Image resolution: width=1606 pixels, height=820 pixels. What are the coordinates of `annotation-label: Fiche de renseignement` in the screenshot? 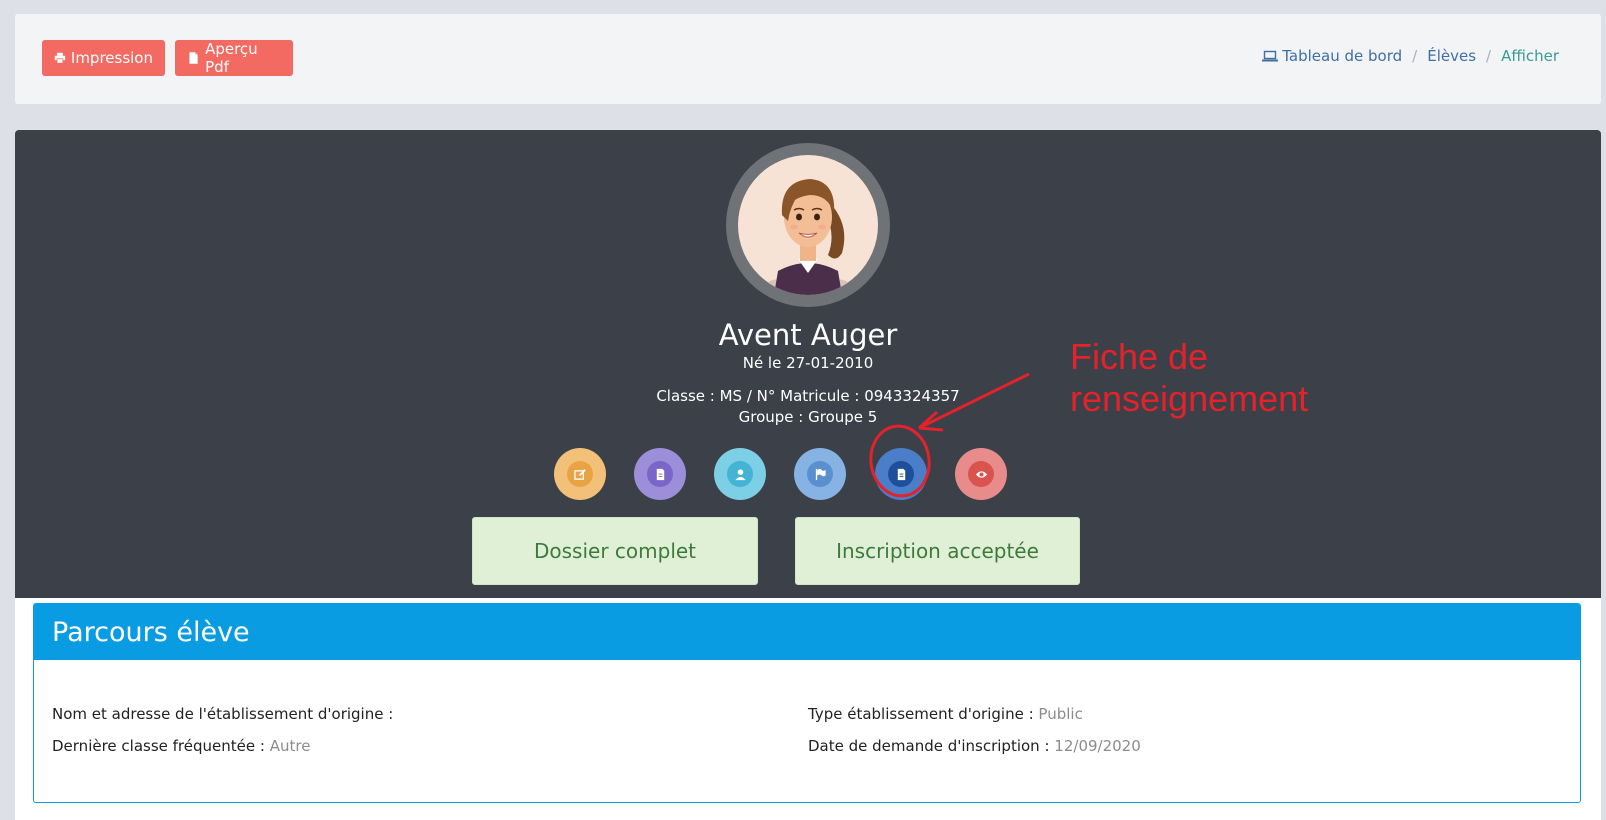 It's located at (1189, 377).